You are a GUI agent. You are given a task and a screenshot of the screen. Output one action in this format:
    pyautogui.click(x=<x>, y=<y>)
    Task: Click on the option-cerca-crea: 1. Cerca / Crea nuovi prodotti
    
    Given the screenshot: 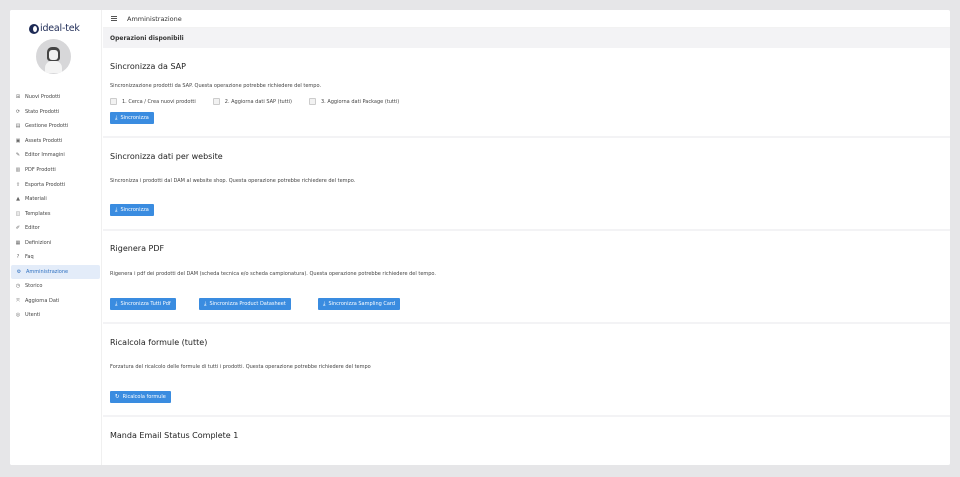 What is the action you would take?
    pyautogui.click(x=153, y=101)
    